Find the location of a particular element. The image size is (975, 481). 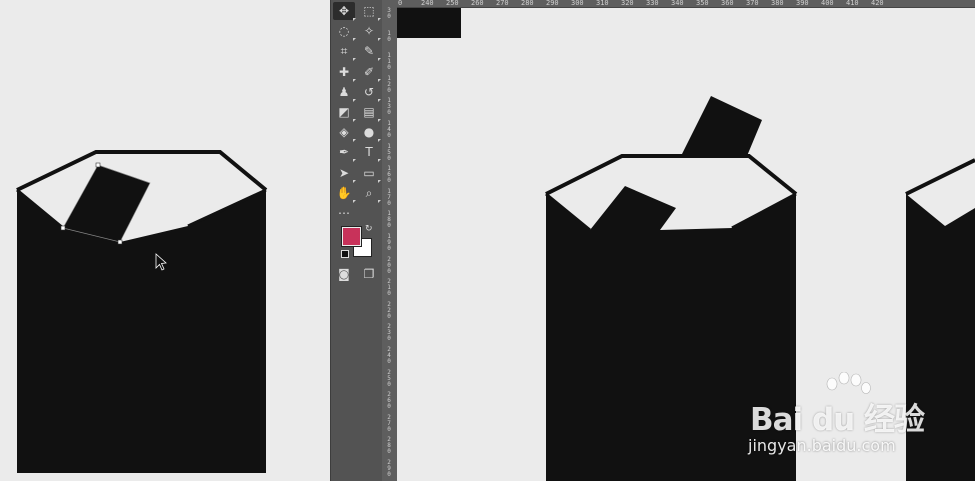

blur-icon: ◈ is located at coordinates (344, 132).